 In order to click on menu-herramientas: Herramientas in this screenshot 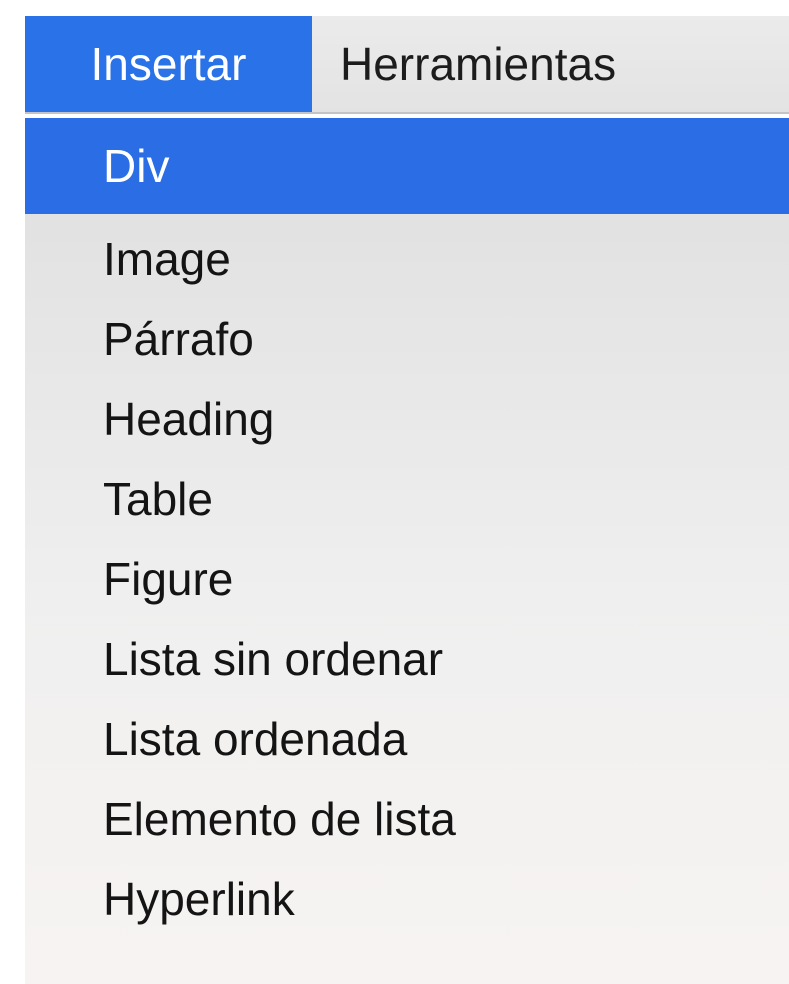, I will do `click(550, 64)`.